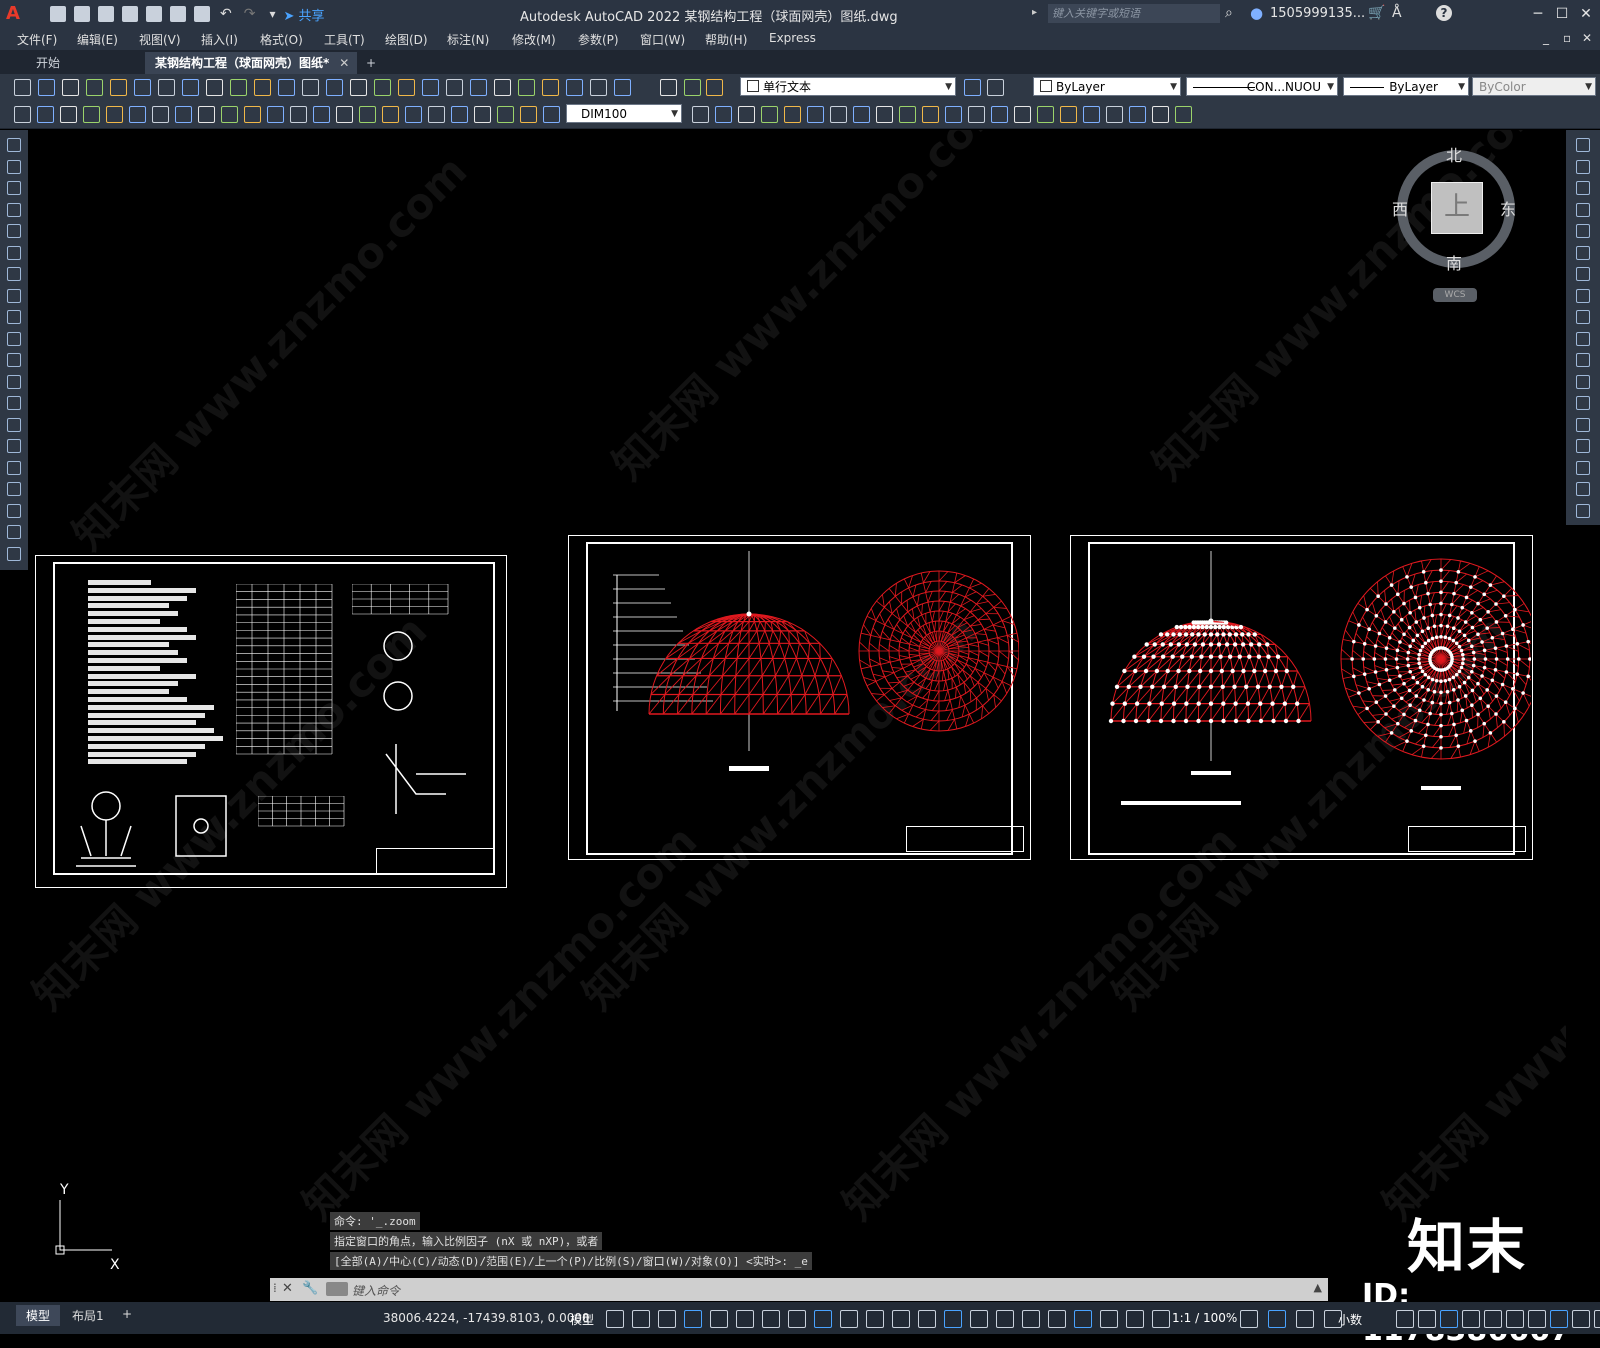 This screenshot has width=1600, height=1348. What do you see at coordinates (1134, 13) in the screenshot?
I see `search-input: 键入关键字或短语` at bounding box center [1134, 13].